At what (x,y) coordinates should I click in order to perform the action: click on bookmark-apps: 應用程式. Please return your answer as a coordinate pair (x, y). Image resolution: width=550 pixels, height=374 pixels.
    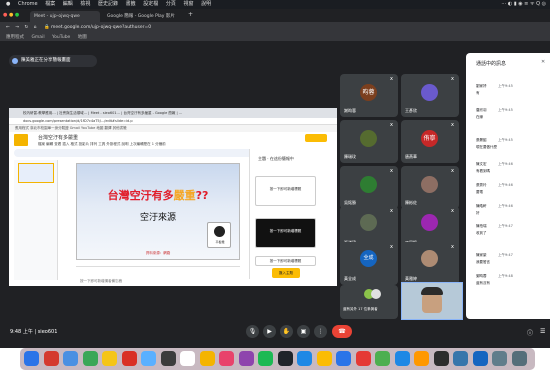
    Looking at the image, I should click on (15, 37).